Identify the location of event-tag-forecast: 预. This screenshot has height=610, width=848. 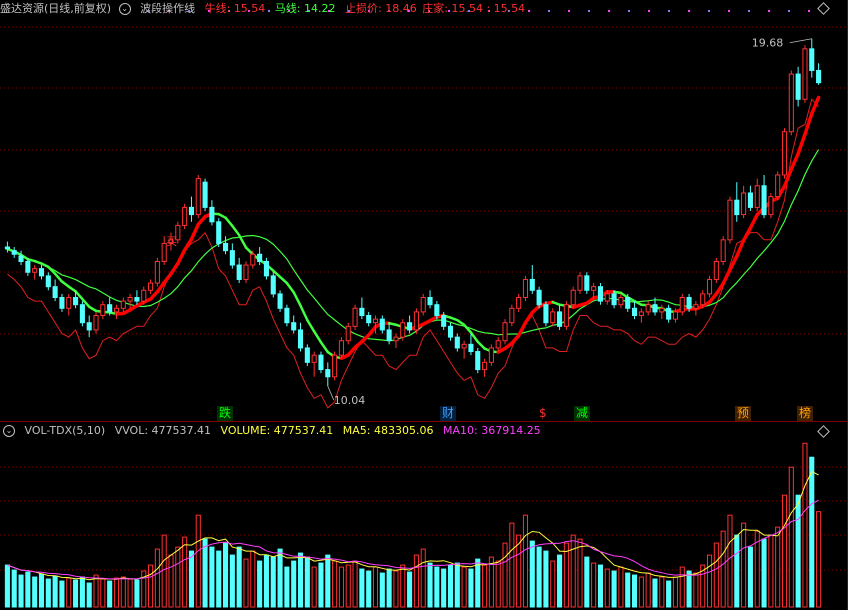
(743, 413).